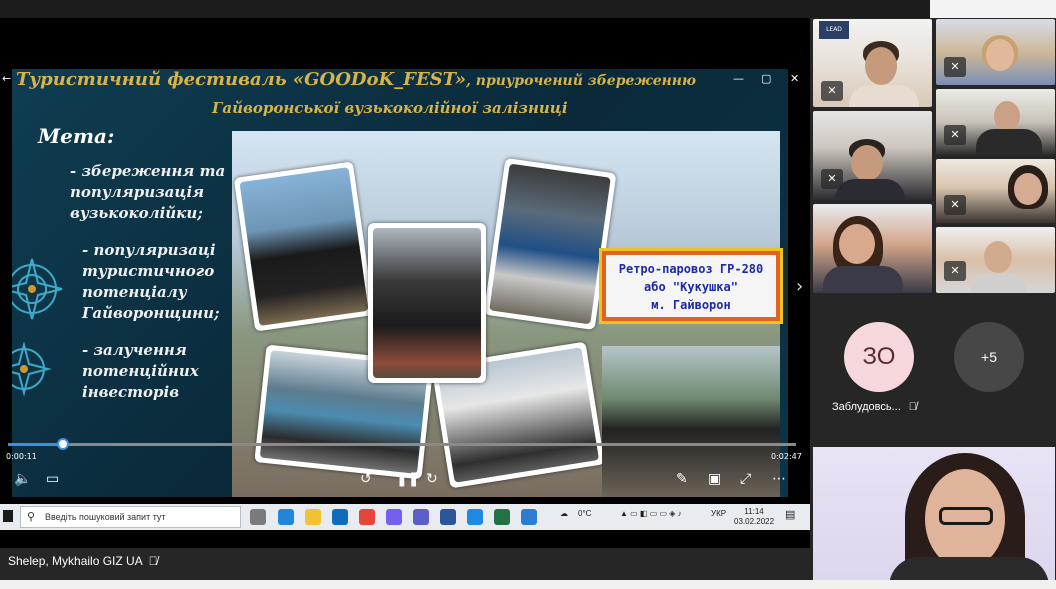 The image size is (1056, 589). Describe the element at coordinates (794, 78) in the screenshot. I see `close-icon: ✕` at that location.